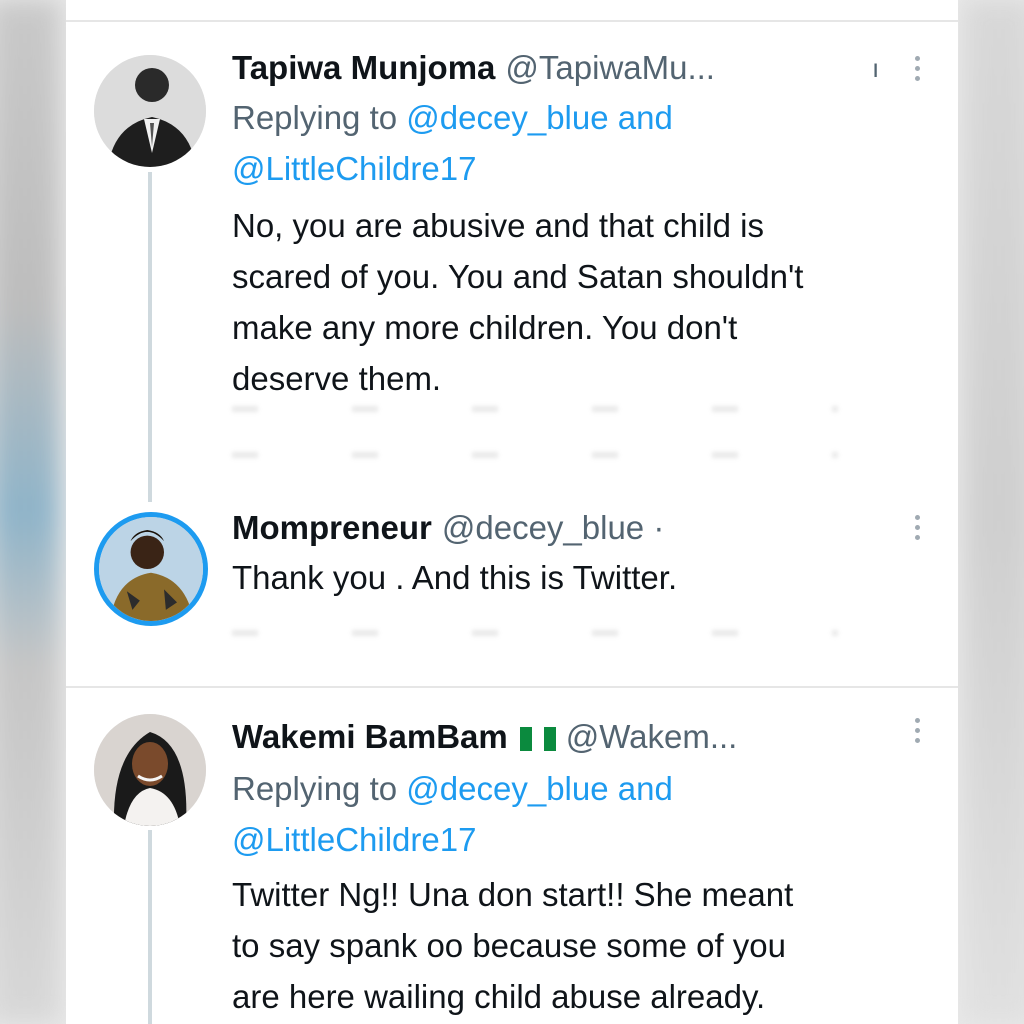  What do you see at coordinates (499, 996) in the screenshot?
I see `tweet-text-line: are here wailing child abuse already.` at bounding box center [499, 996].